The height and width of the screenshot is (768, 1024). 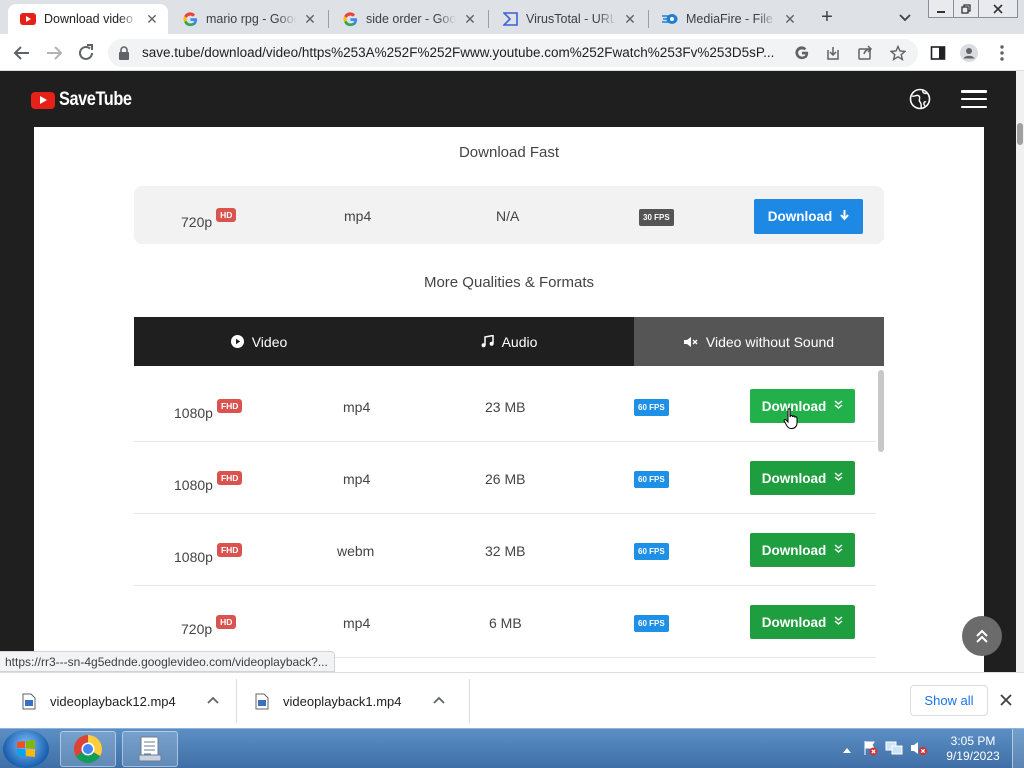 I want to click on tab-video: Video, so click(x=259, y=341).